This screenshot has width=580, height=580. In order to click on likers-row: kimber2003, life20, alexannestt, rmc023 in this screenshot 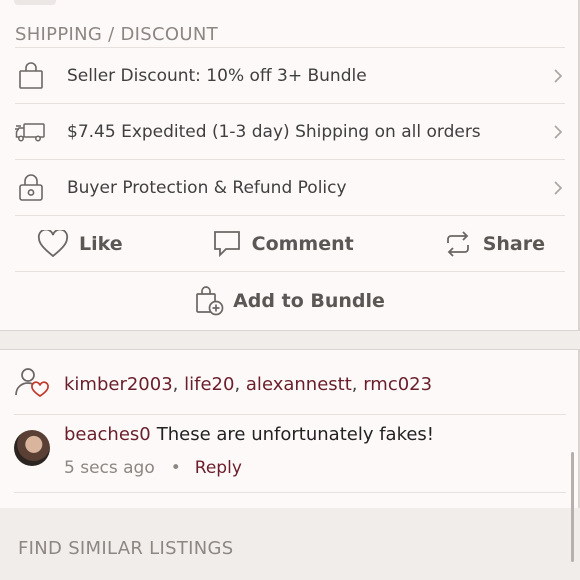, I will do `click(223, 384)`.